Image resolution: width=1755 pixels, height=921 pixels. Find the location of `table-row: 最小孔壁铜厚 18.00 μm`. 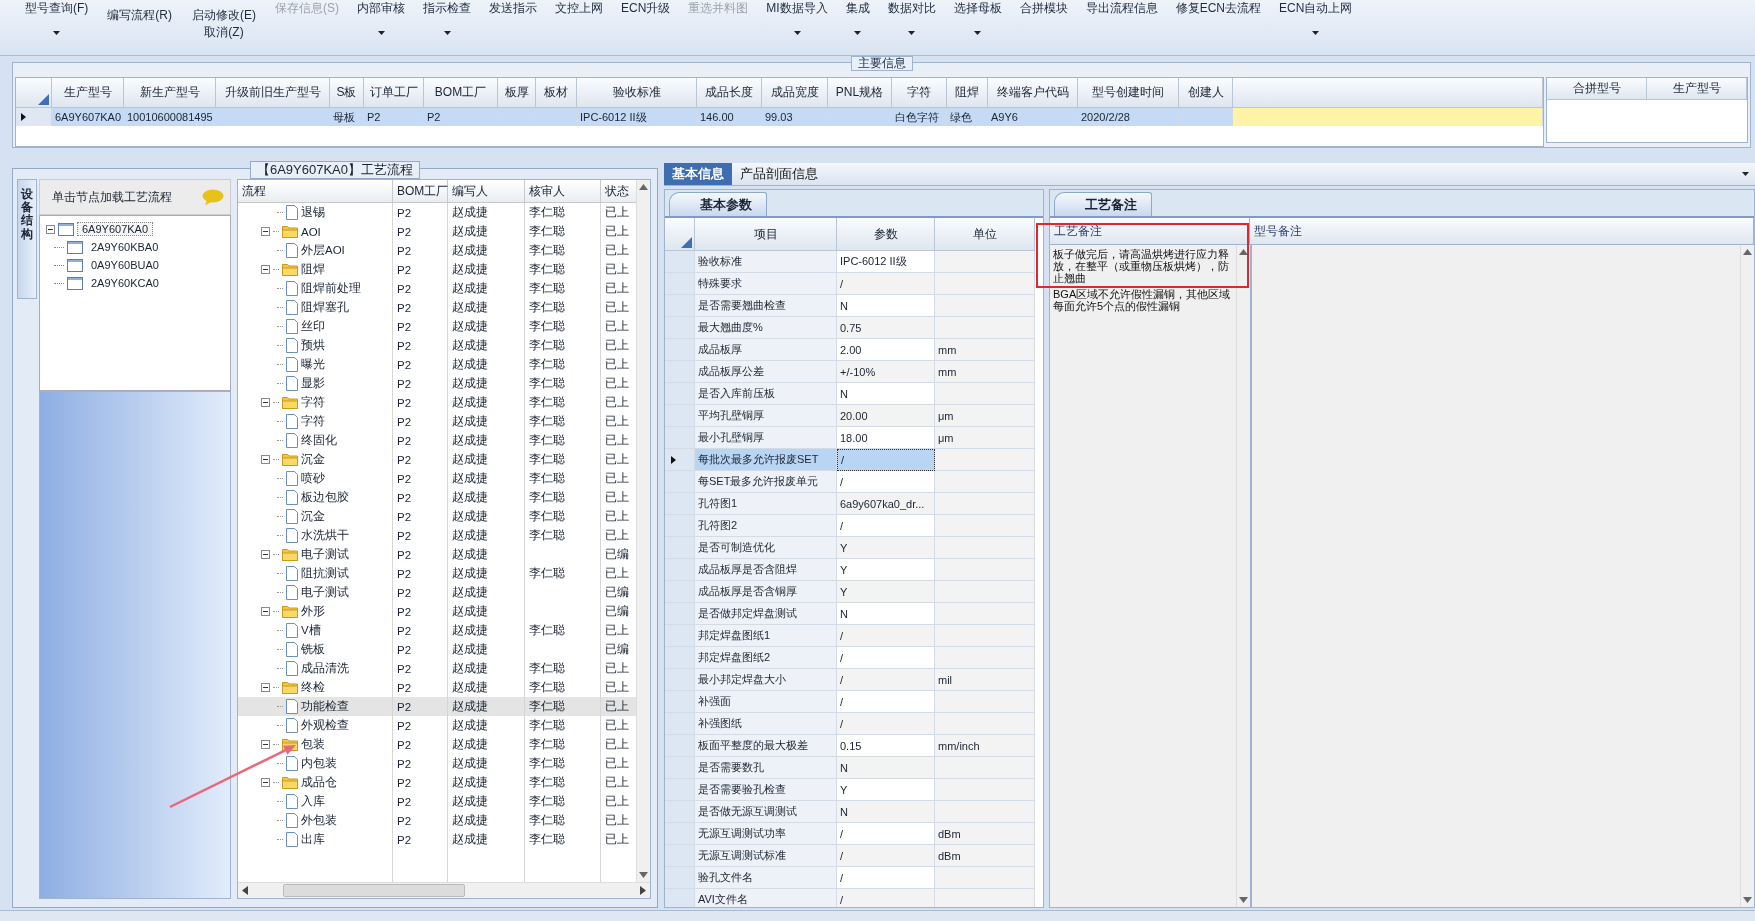

table-row: 最小孔壁铜厚 18.00 μm is located at coordinates (854, 438).